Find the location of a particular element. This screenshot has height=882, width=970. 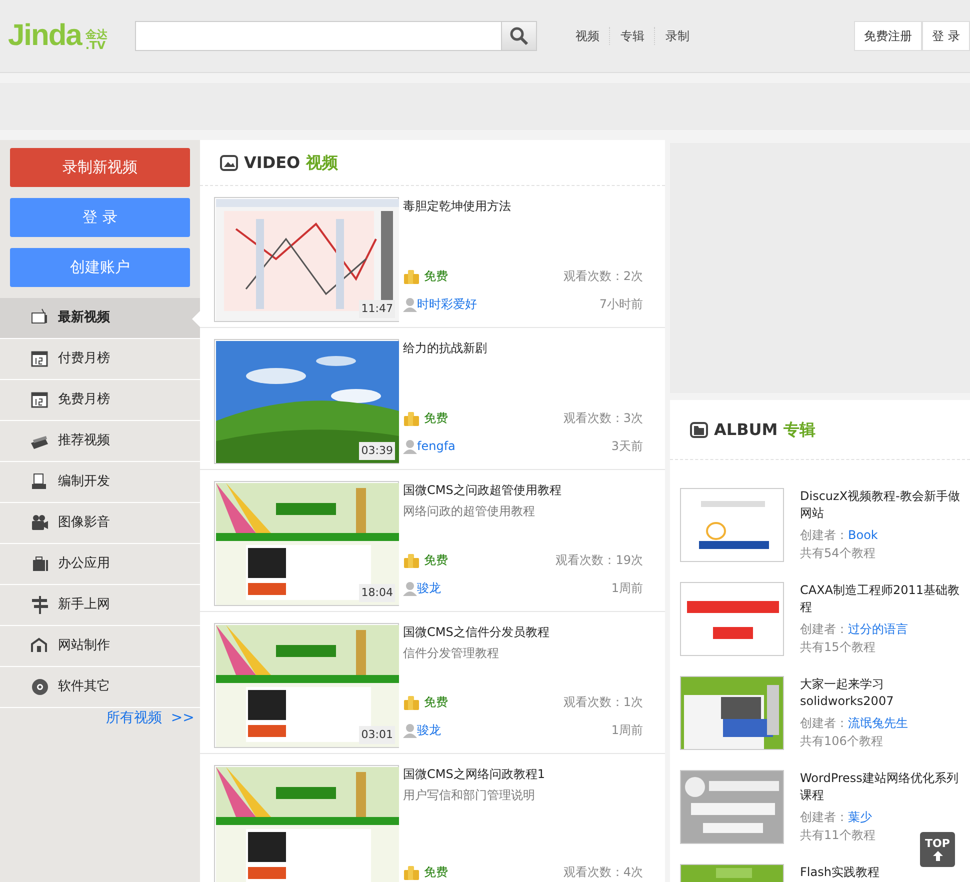

section-title: 视频 is located at coordinates (322, 163).